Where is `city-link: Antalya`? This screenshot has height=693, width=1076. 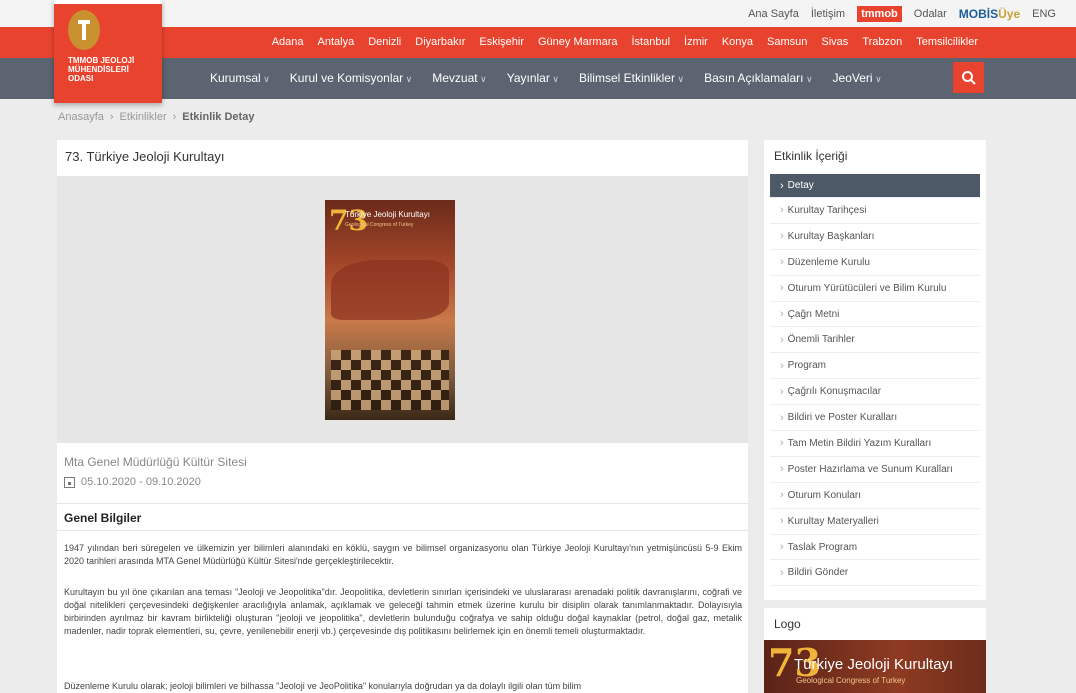
city-link: Antalya is located at coordinates (336, 42).